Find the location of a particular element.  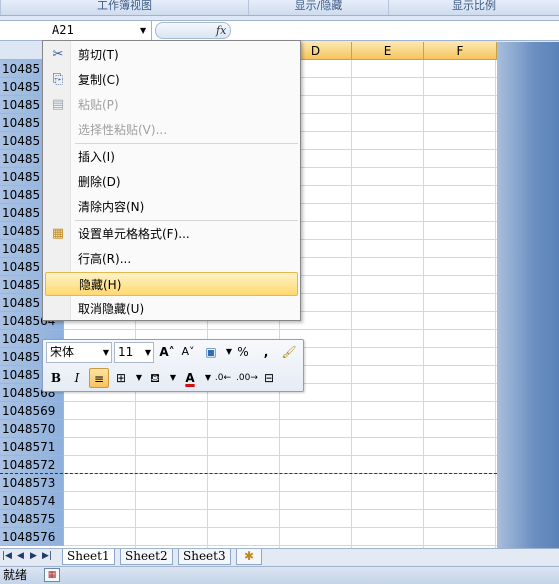

first-sheet-icon: |◀ is located at coordinates (7, 556).